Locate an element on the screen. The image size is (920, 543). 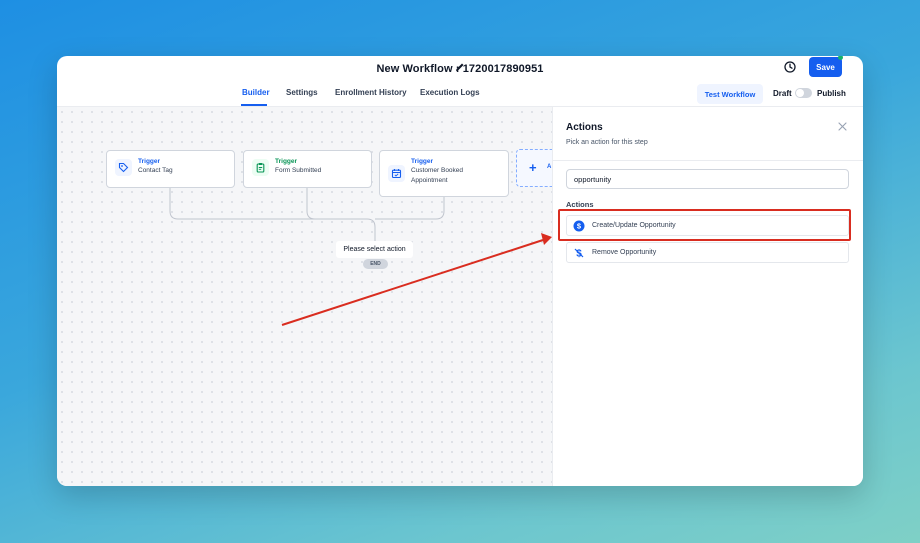
arrow-annotation is located at coordinates (416, 279).